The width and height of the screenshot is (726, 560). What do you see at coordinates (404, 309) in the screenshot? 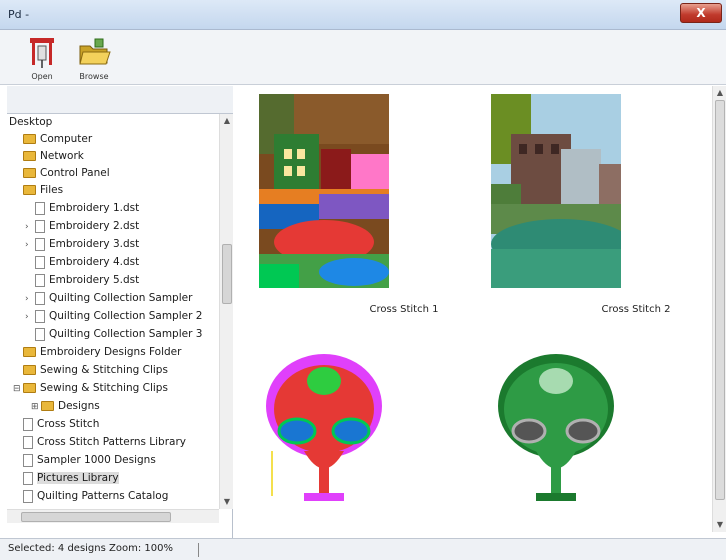
I see `thumbnail-caption: Cross Stitch 1` at bounding box center [404, 309].